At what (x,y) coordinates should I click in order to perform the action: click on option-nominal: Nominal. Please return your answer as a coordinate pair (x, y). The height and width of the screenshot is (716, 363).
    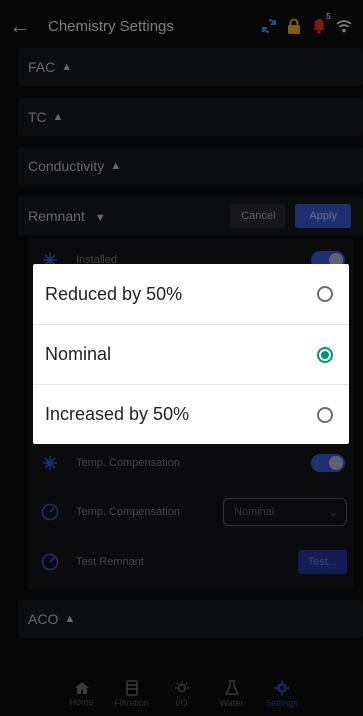
    Looking at the image, I should click on (191, 354).